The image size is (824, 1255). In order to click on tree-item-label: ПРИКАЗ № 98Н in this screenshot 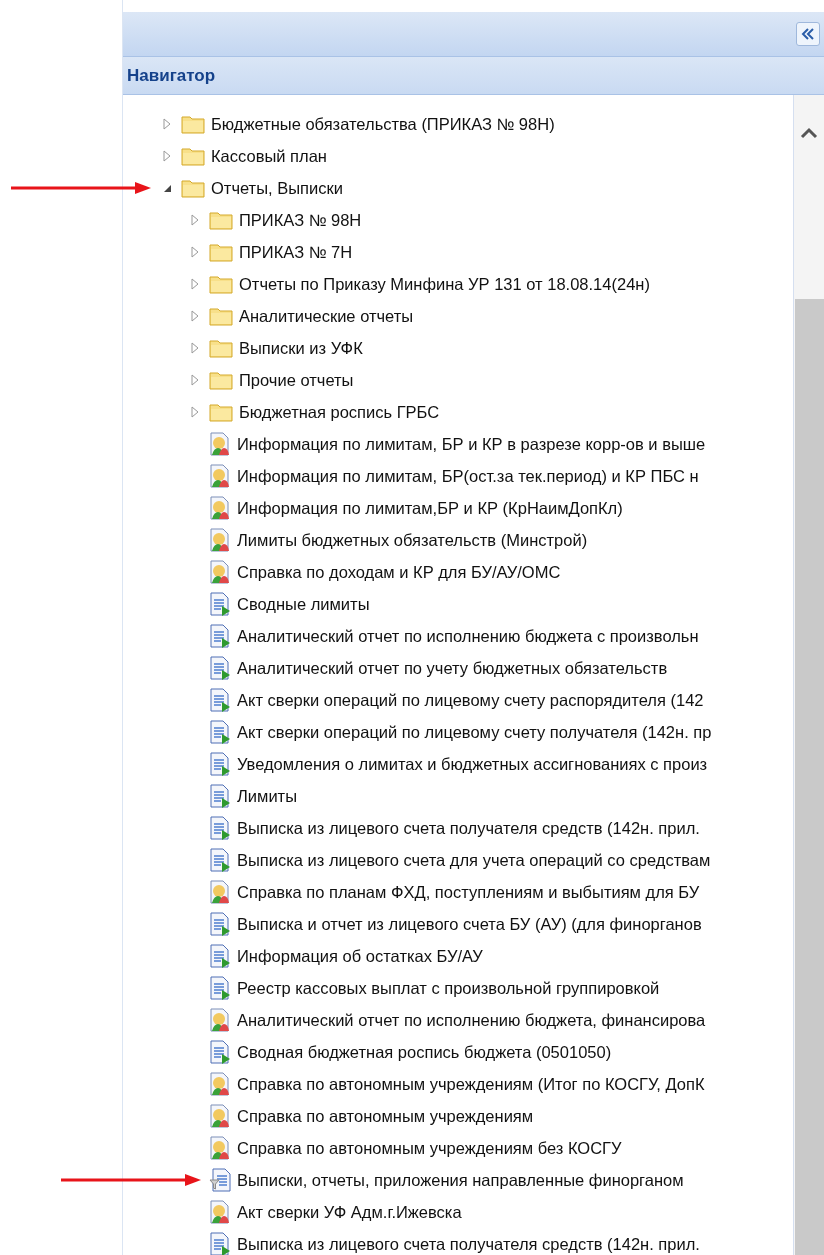, I will do `click(300, 220)`.